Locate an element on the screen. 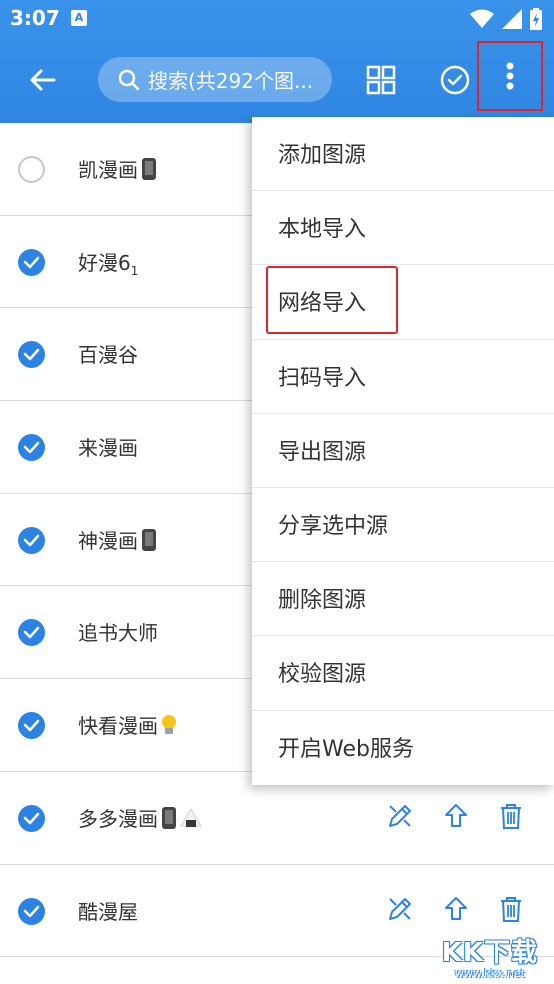  status-bar: 3:07 A is located at coordinates (277, 18).